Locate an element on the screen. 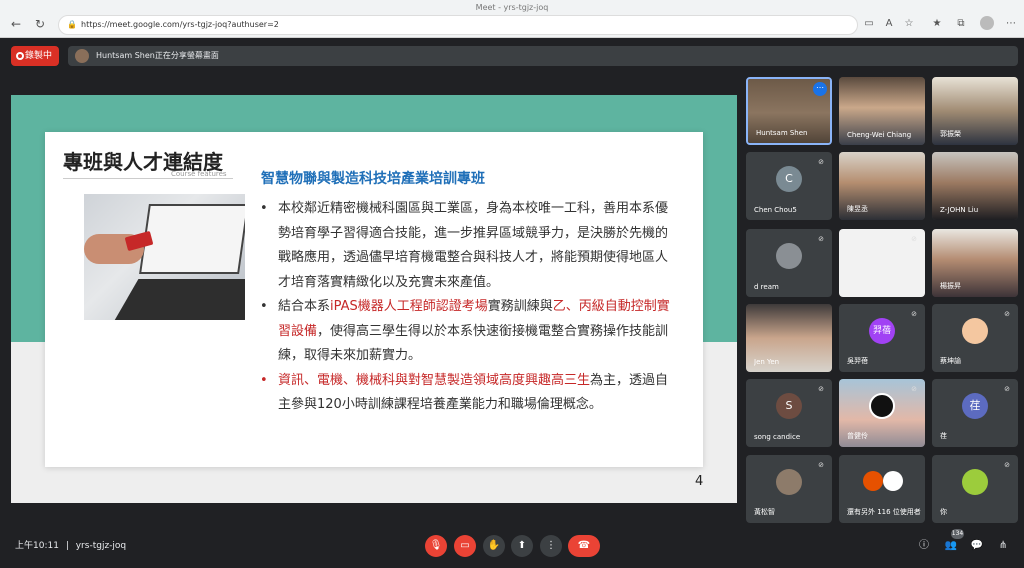  participant-tile: Jen Yen is located at coordinates (789, 338).